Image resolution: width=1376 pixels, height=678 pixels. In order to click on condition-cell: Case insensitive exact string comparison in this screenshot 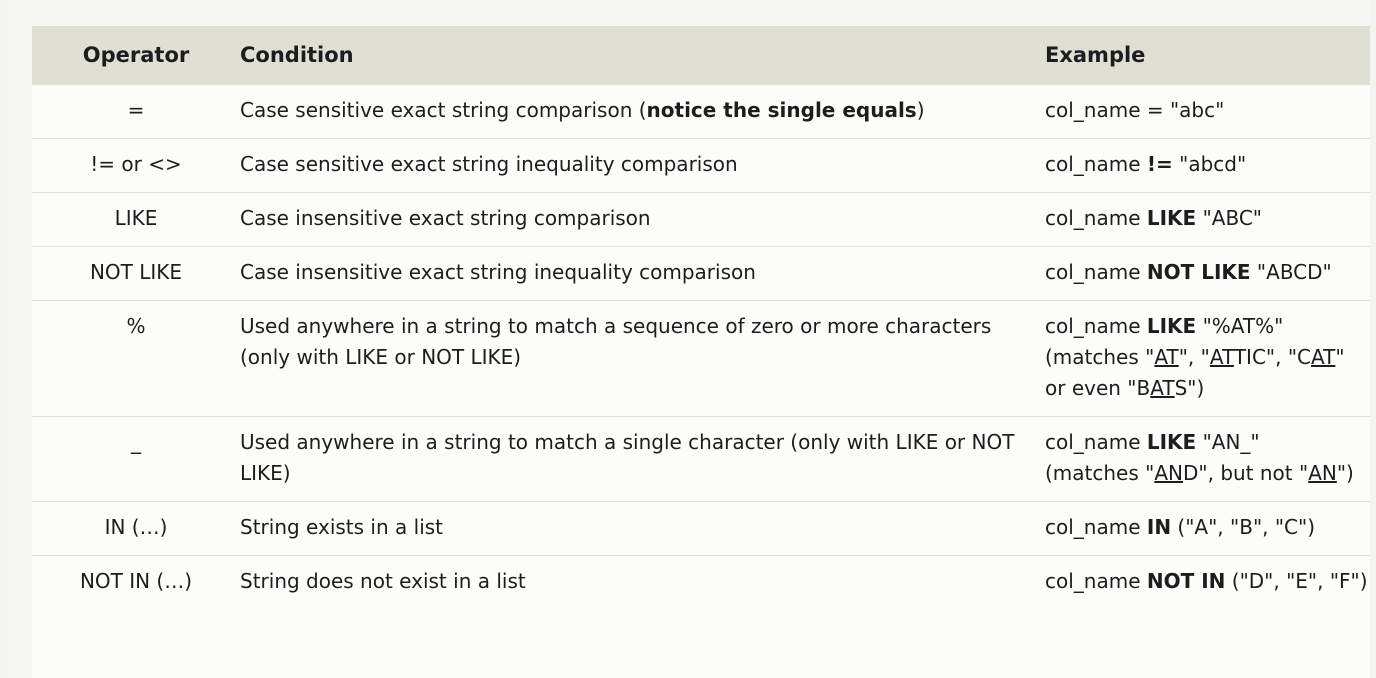, I will do `click(642, 218)`.